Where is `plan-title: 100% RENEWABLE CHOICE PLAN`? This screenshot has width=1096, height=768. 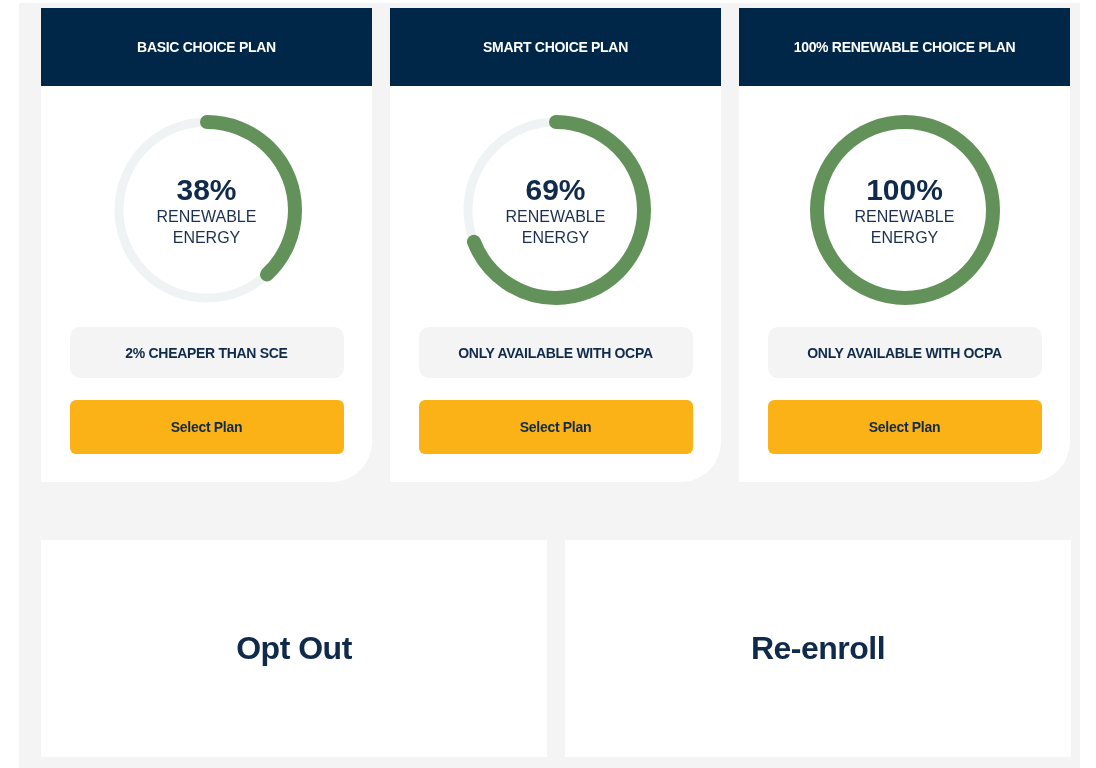
plan-title: 100% RENEWABLE CHOICE PLAN is located at coordinates (904, 47).